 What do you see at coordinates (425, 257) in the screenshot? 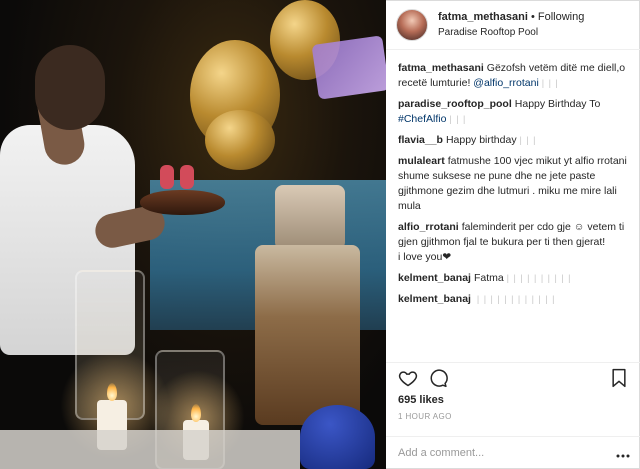
I see `comment-text-line2: i love you❤` at bounding box center [425, 257].